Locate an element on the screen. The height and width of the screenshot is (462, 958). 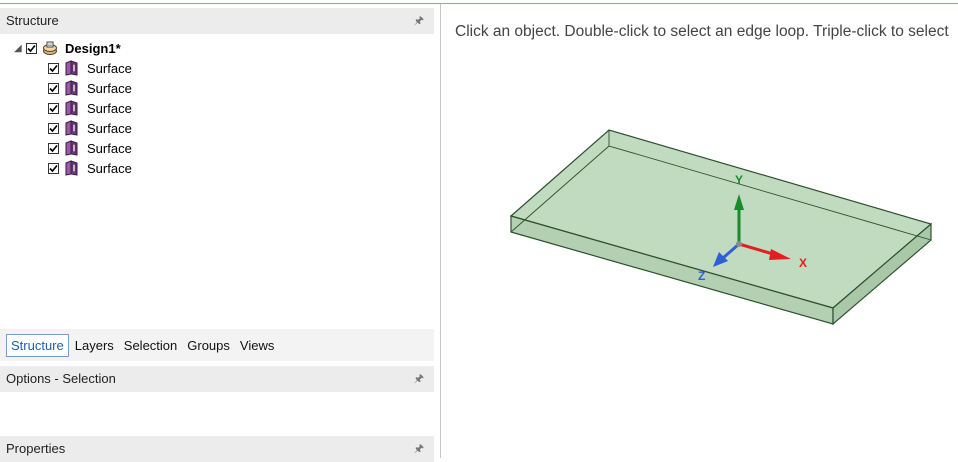
panel-tabs: Structure Layers Selection Groups Views is located at coordinates (217, 345).